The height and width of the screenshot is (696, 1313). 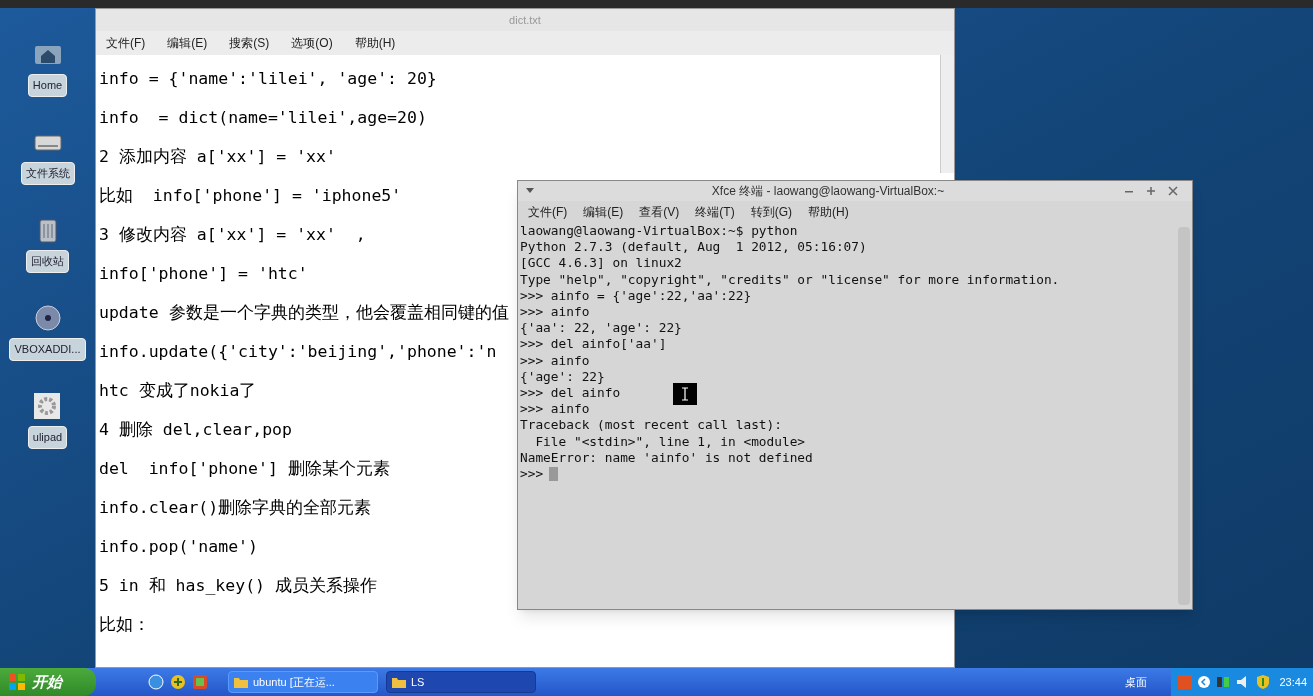 What do you see at coordinates (1263, 682) in the screenshot?
I see `shield-icon` at bounding box center [1263, 682].